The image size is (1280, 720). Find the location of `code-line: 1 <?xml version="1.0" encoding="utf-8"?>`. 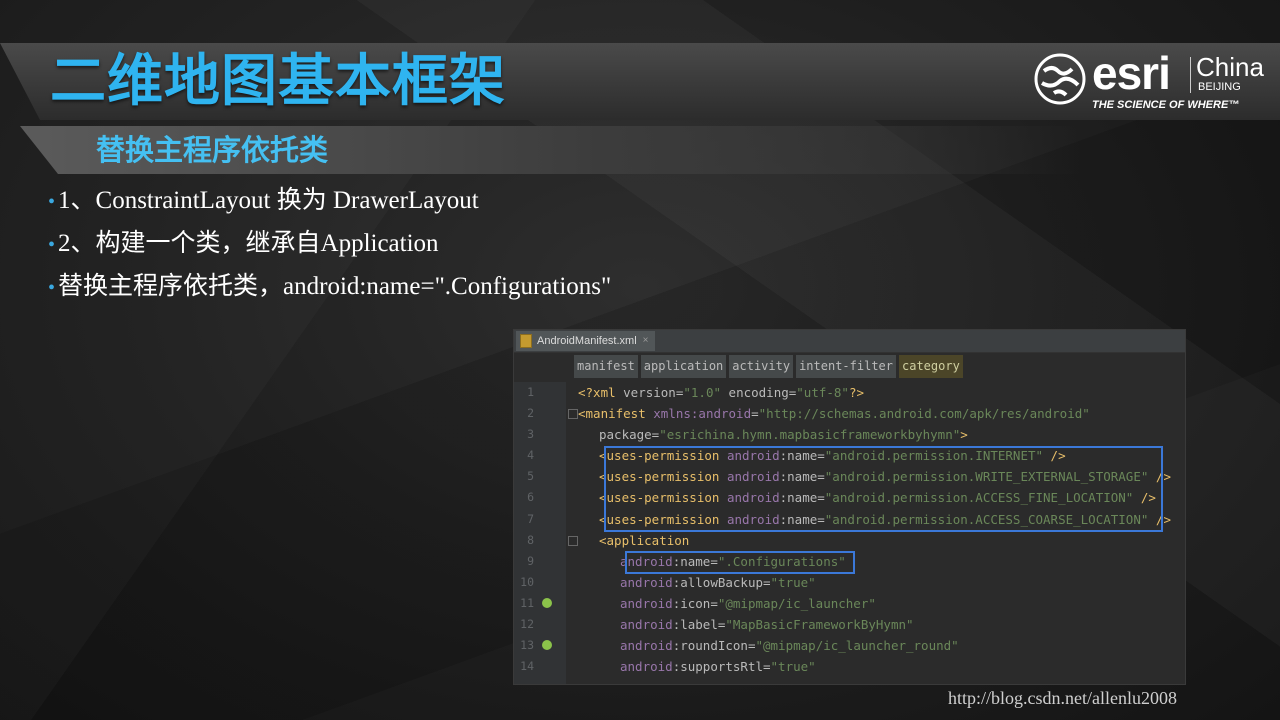

code-line: 1 <?xml version="1.0" encoding="utf-8"?> is located at coordinates (849, 392).